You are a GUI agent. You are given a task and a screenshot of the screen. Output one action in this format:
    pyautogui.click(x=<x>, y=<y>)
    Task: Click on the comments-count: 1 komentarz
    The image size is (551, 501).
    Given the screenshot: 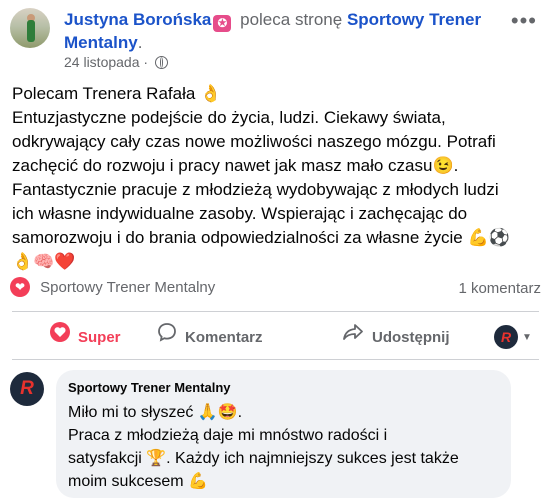 What is the action you would take?
    pyautogui.click(x=499, y=288)
    